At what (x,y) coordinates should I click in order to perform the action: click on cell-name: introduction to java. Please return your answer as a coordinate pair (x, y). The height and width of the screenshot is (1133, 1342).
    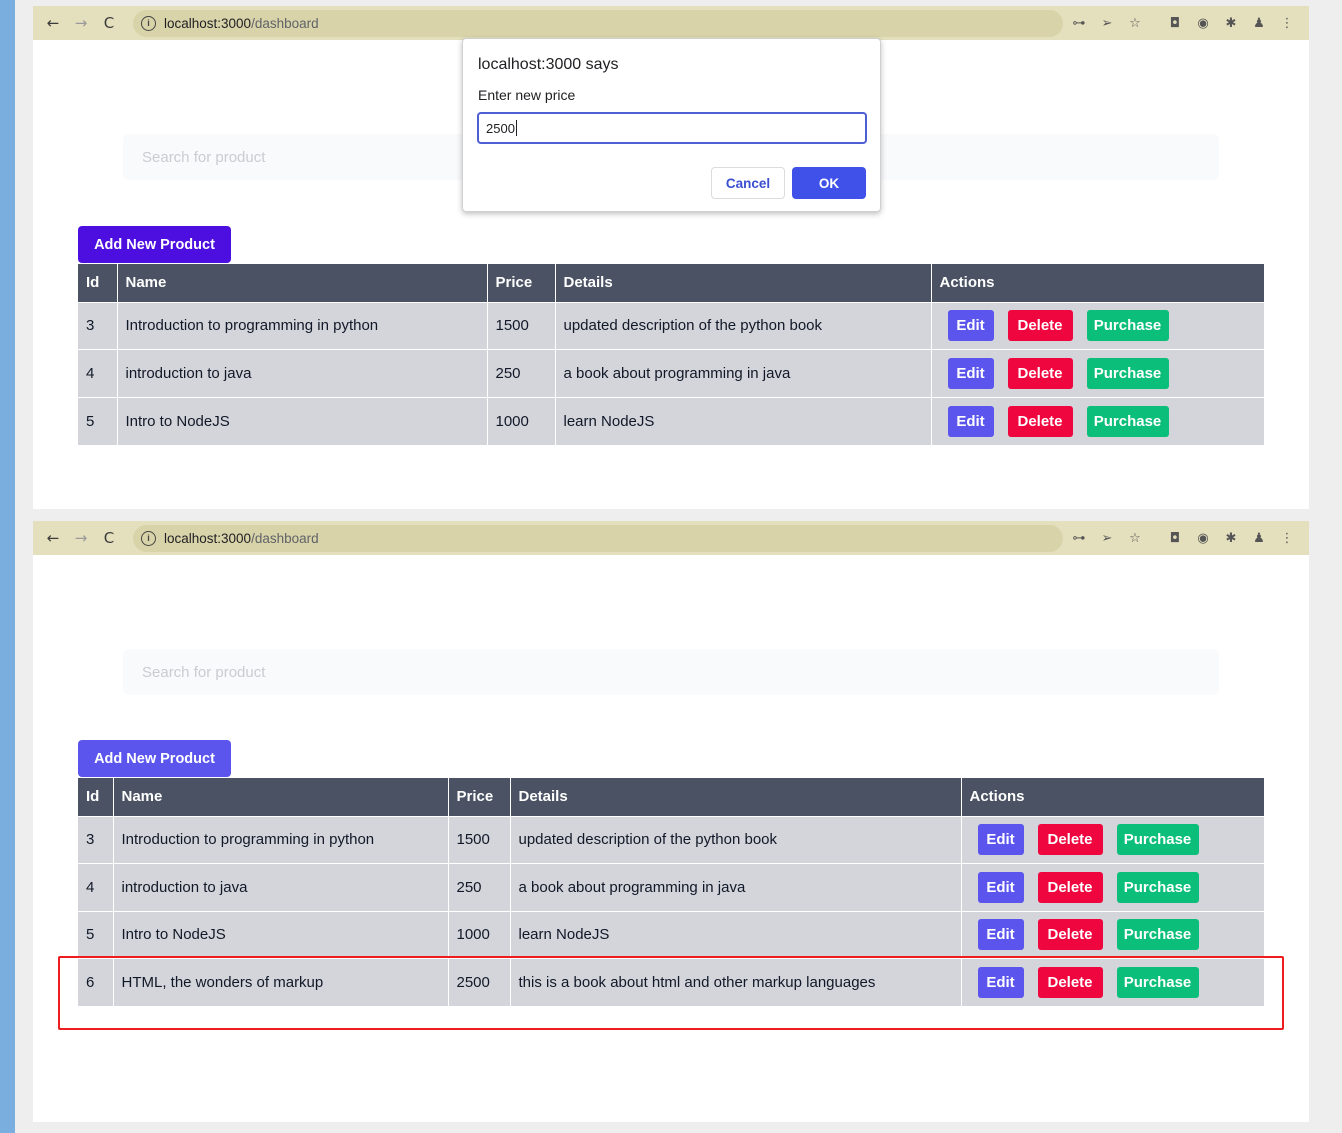
    Looking at the image, I should click on (302, 373).